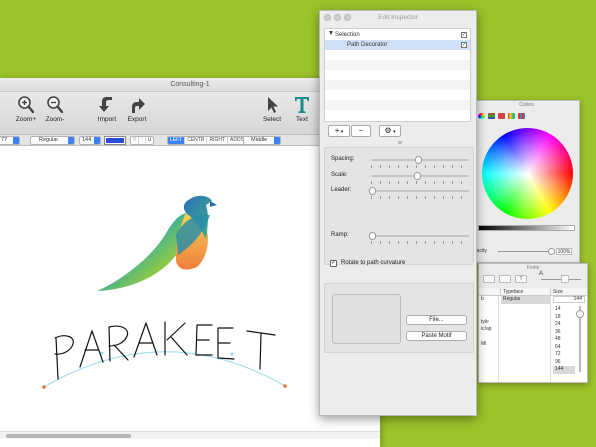 Image resolution: width=596 pixels, height=447 pixels. I want to click on stroke-color-well, so click(115, 140).